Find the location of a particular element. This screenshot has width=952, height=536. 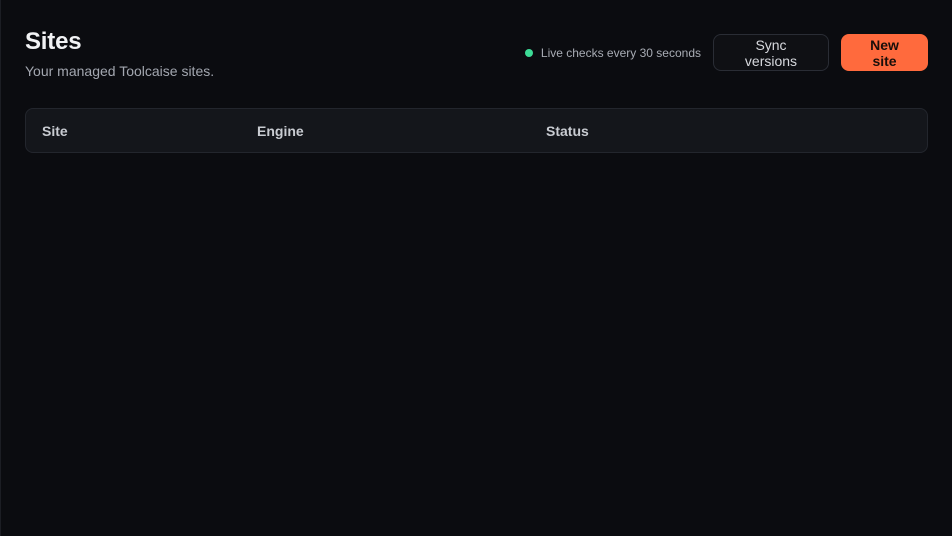

sites-table-header: Site Engine Status is located at coordinates (476, 130).